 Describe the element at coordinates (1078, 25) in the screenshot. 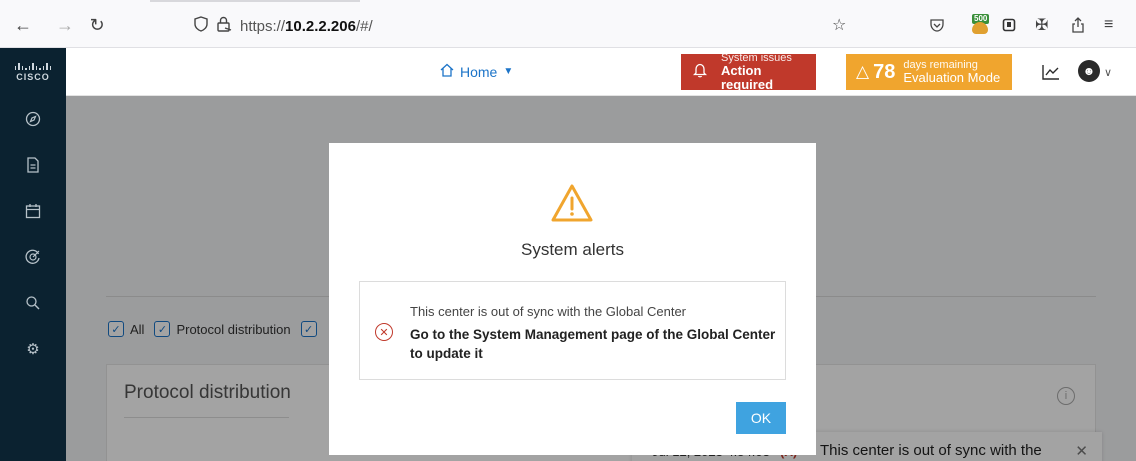

I see `share-icon` at that location.